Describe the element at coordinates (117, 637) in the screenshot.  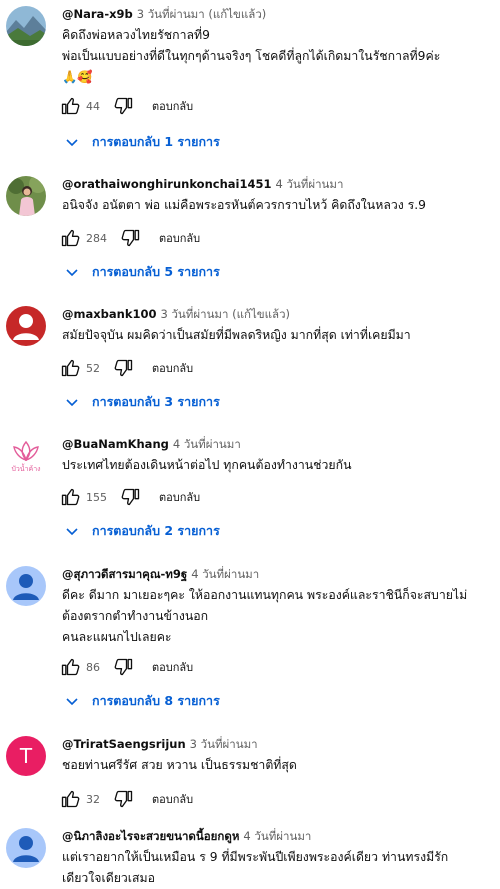
I see `comment-line: คนละแผนกไปเลยคะ` at that location.